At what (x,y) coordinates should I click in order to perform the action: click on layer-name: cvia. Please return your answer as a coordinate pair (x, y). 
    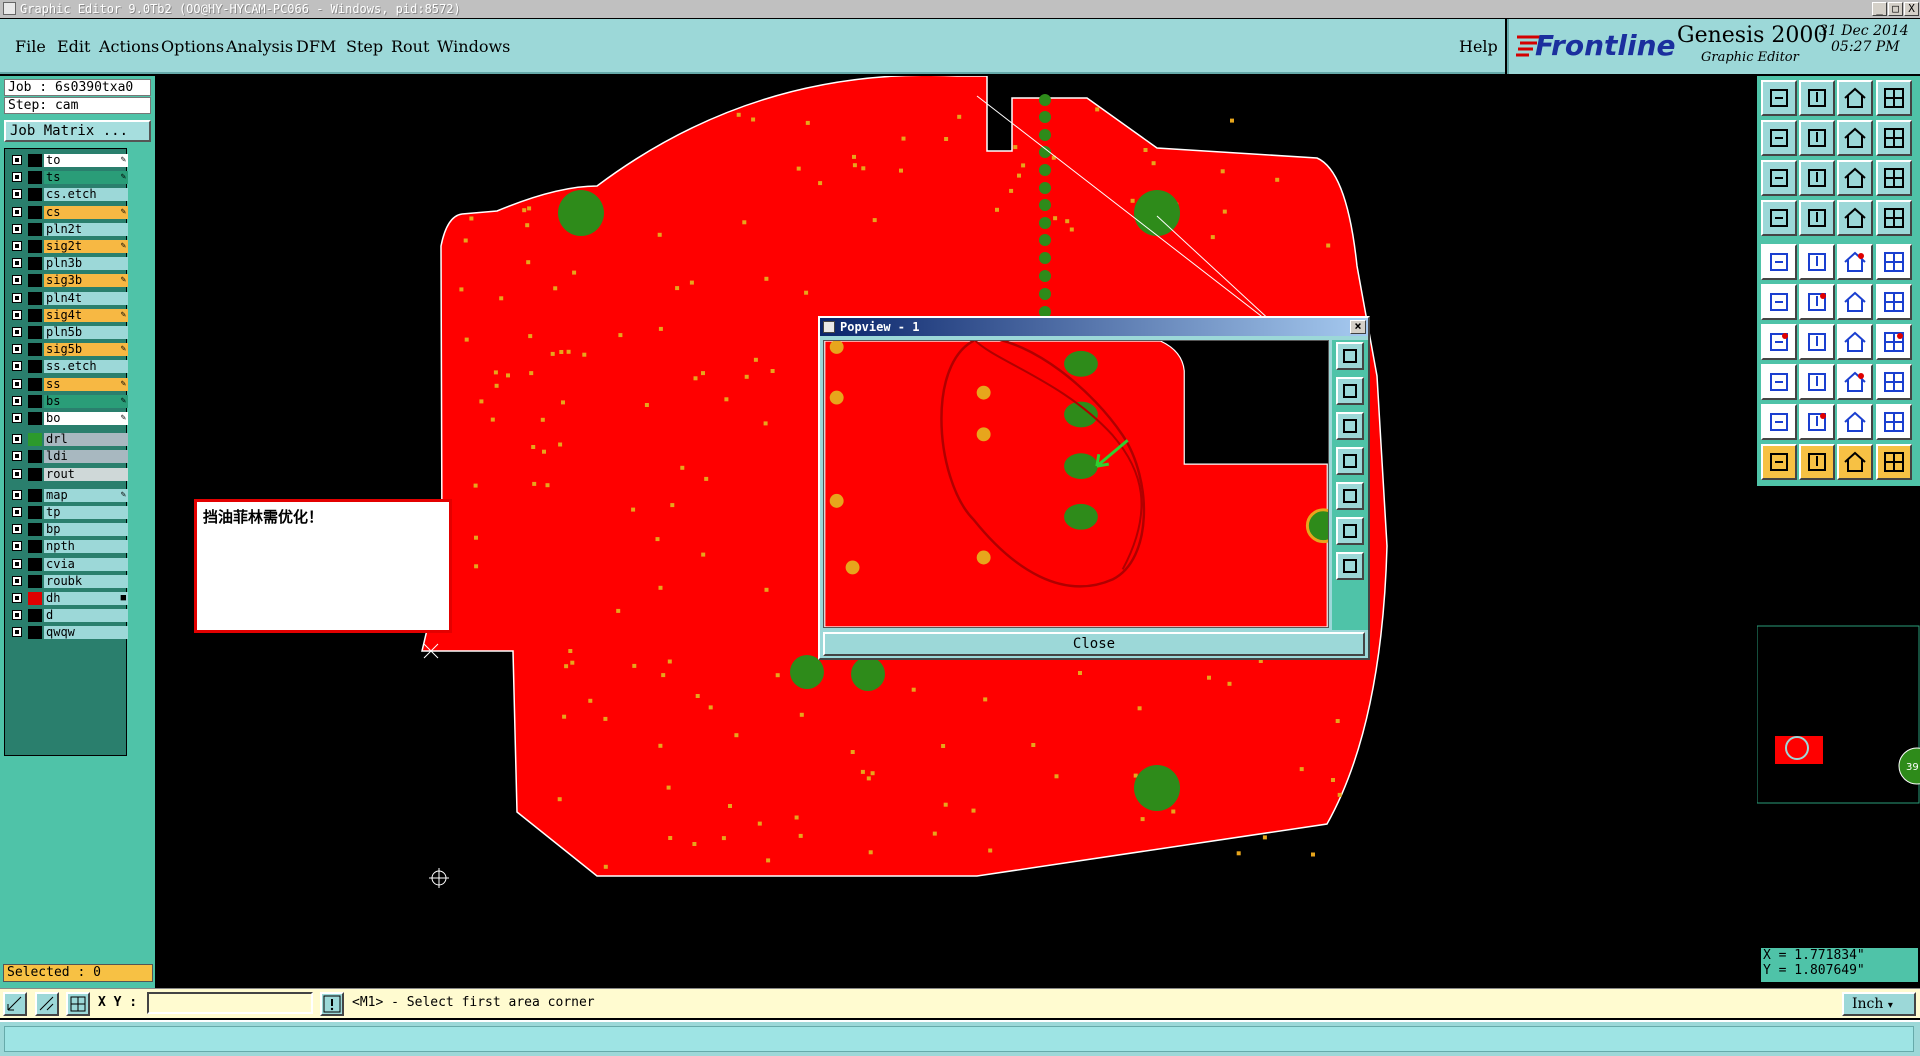
    Looking at the image, I should click on (86, 564).